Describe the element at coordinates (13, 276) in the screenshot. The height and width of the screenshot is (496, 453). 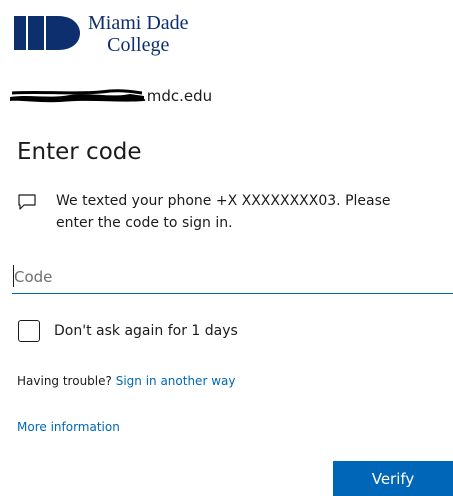
I see `text-caret` at that location.